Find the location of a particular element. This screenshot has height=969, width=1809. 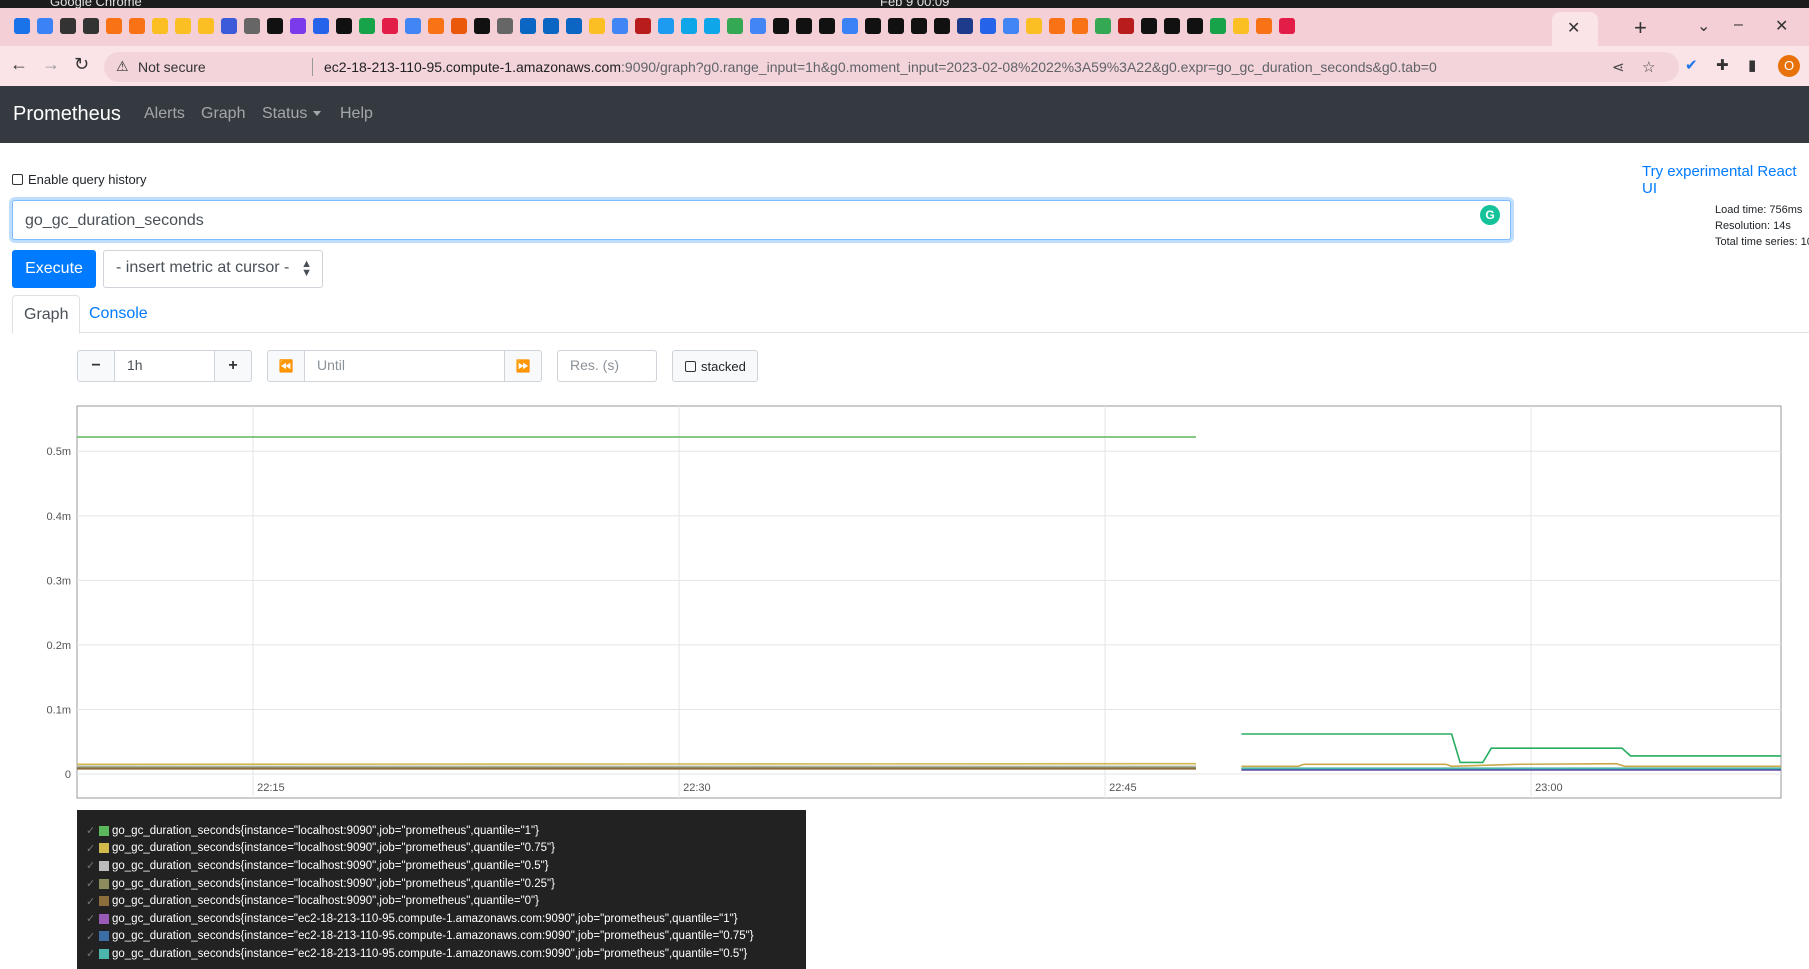

close-icon: ✕ is located at coordinates (1573, 28).